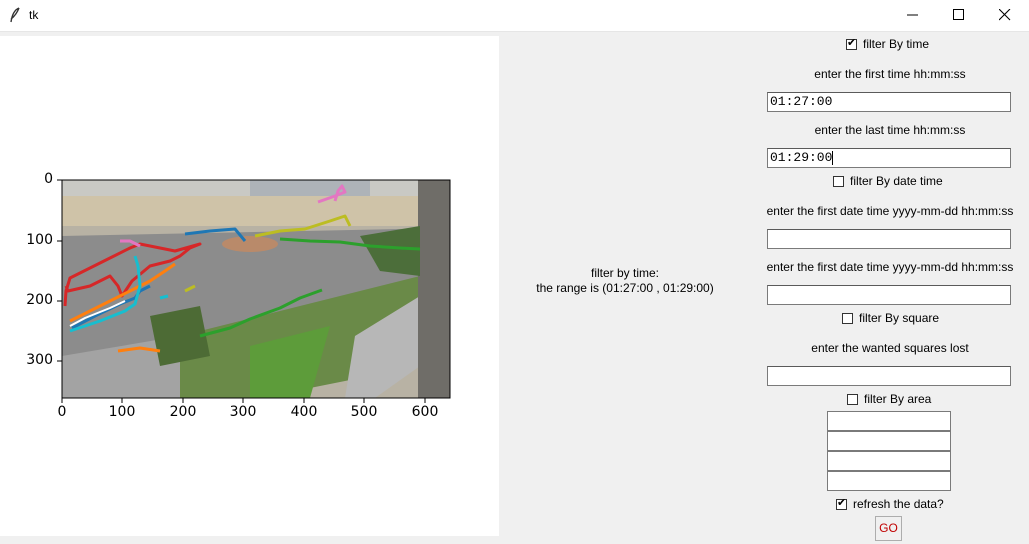  I want to click on x-tick-label: 600, so click(425, 412).